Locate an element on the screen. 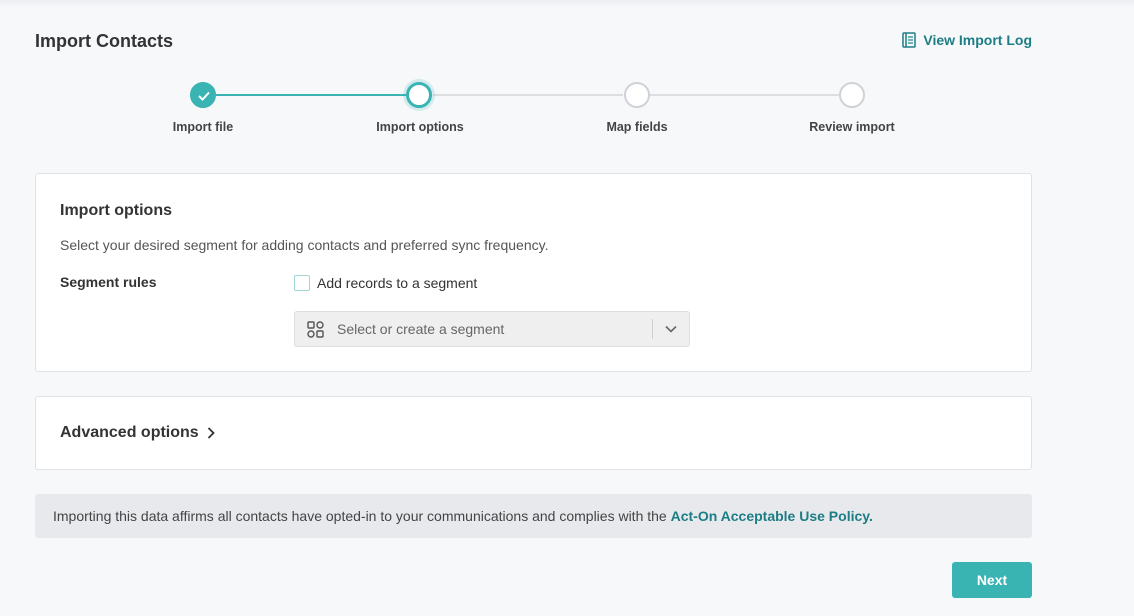 The height and width of the screenshot is (616, 1134). segment-select: Select or create a segment is located at coordinates (492, 329).